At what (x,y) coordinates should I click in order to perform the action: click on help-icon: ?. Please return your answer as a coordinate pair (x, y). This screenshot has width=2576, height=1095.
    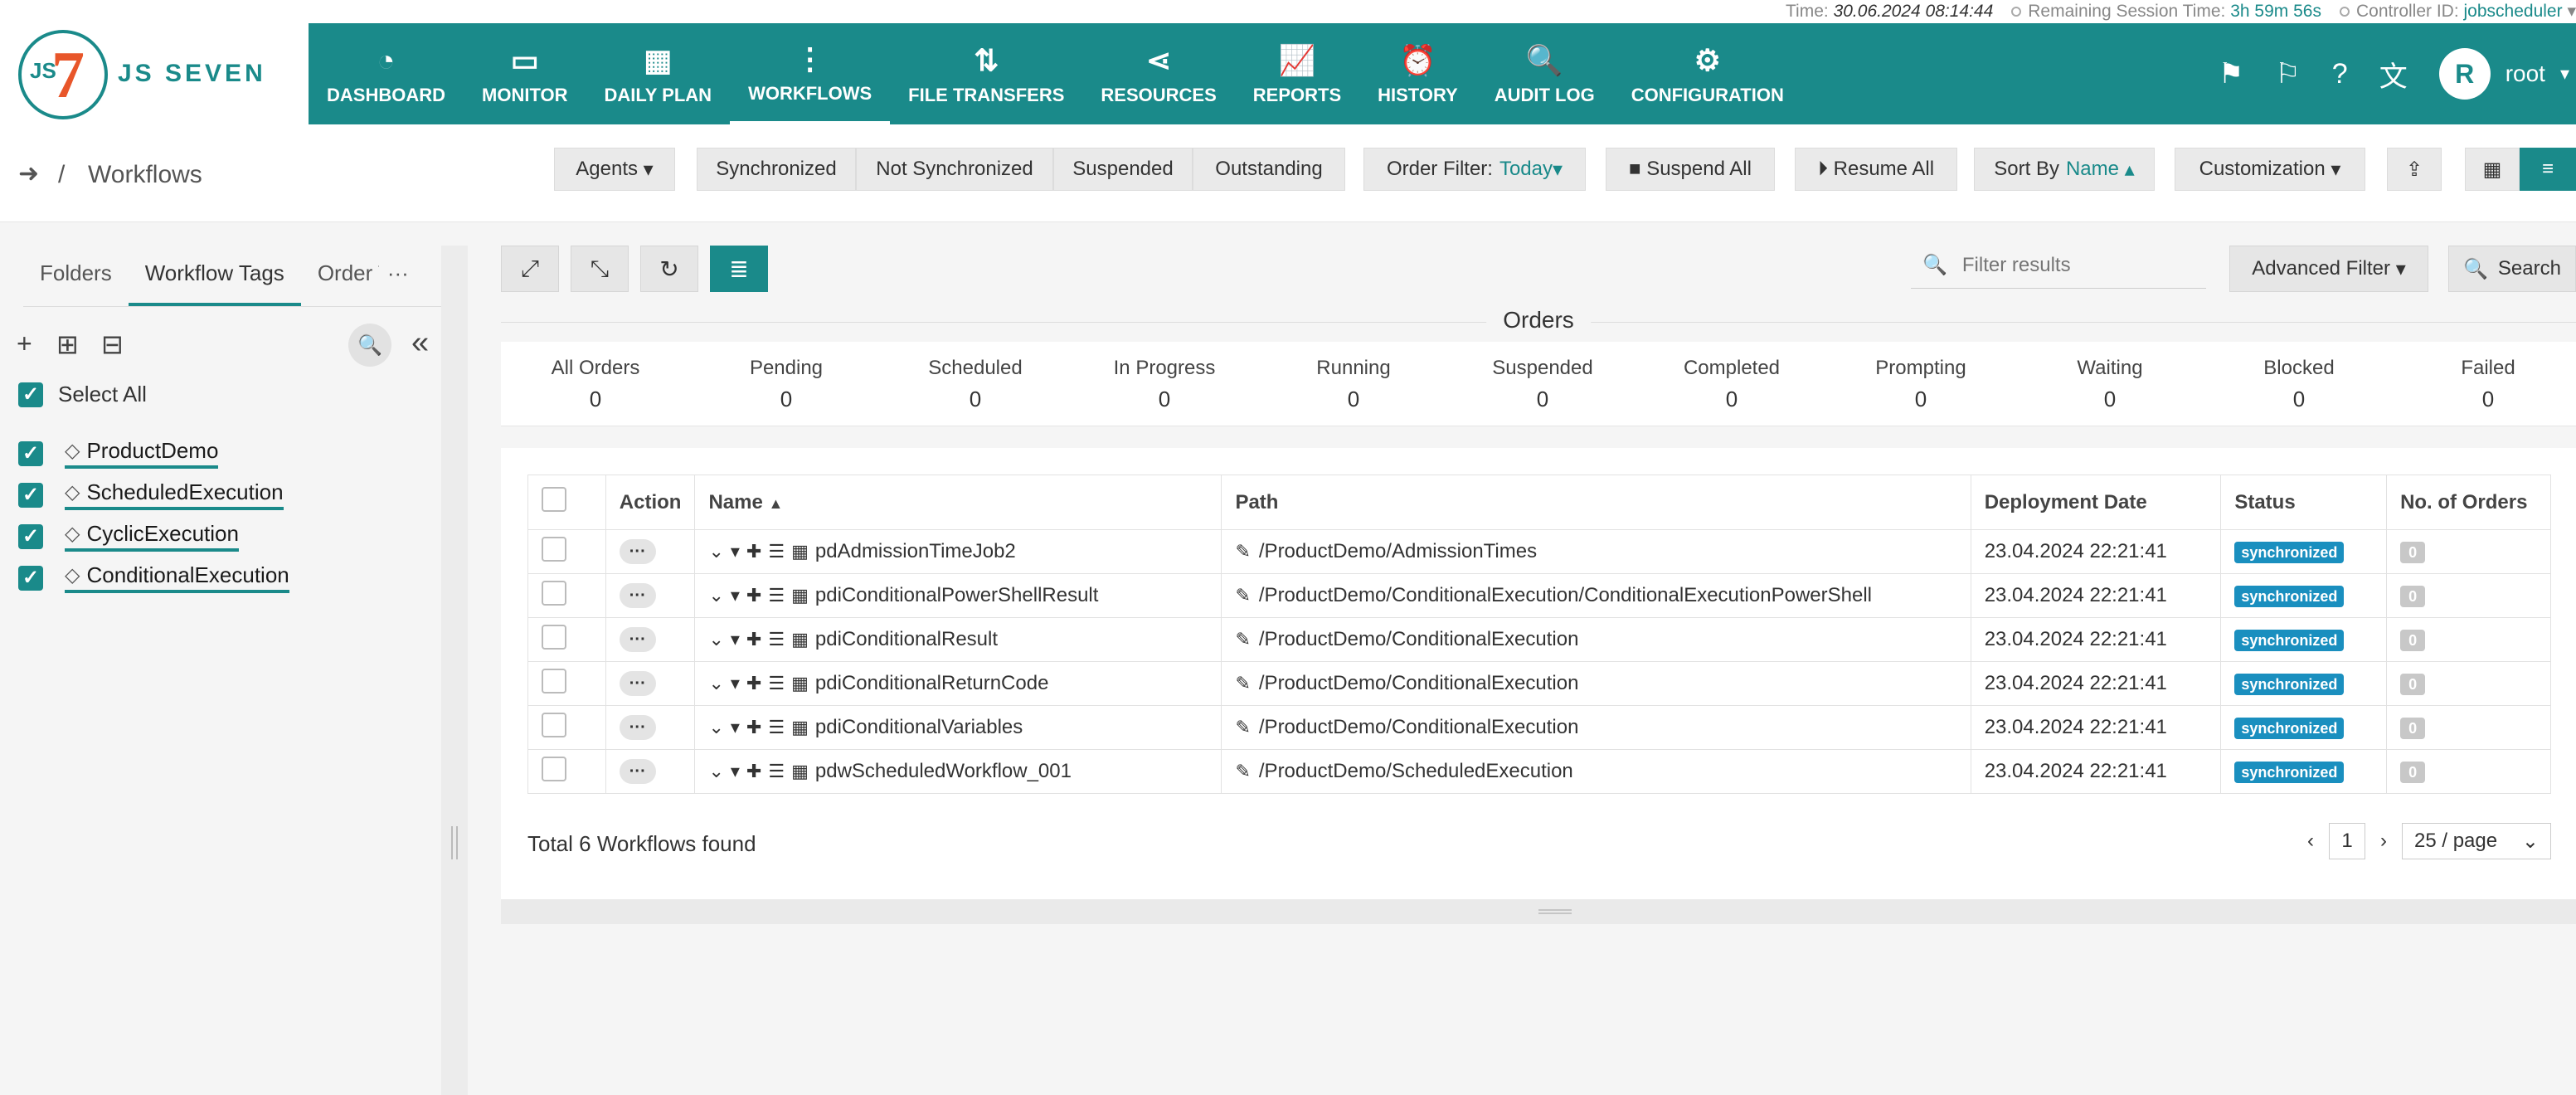
    Looking at the image, I should click on (2340, 74).